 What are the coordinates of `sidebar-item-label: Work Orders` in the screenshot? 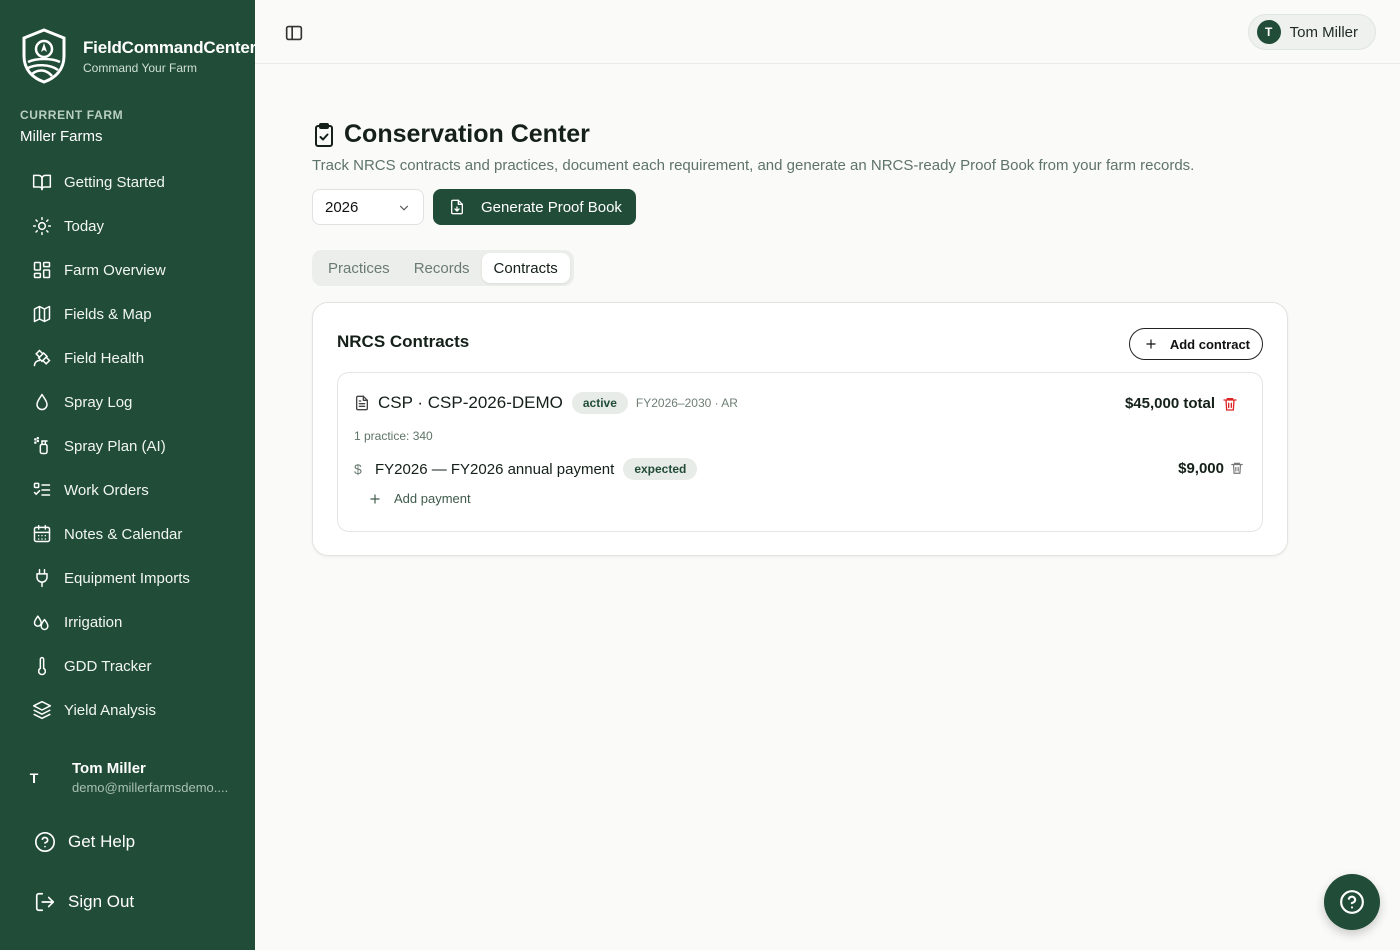 It's located at (106, 490).